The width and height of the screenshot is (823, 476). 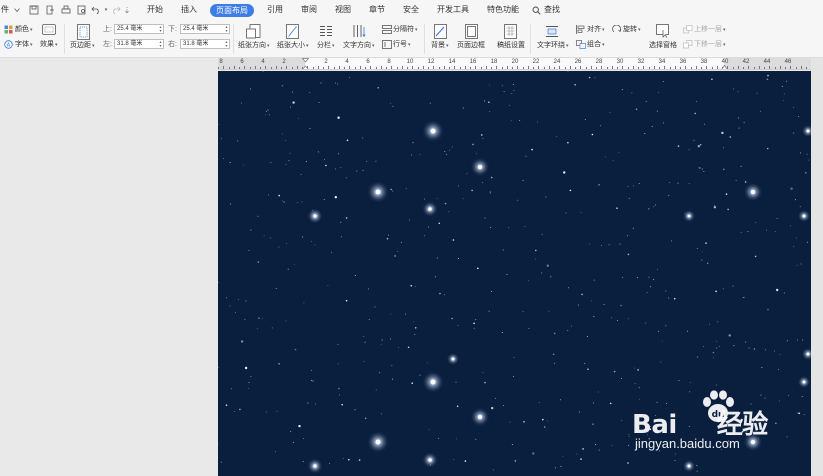 What do you see at coordinates (139, 44) in the screenshot?
I see `left-margin-input: 31.8 毫米 ▴ ▾` at bounding box center [139, 44].